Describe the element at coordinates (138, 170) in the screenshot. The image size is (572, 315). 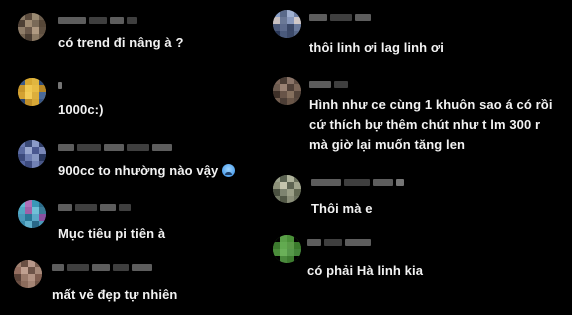
I see `comment-text-content: 900cc to nhường nào vậy` at that location.